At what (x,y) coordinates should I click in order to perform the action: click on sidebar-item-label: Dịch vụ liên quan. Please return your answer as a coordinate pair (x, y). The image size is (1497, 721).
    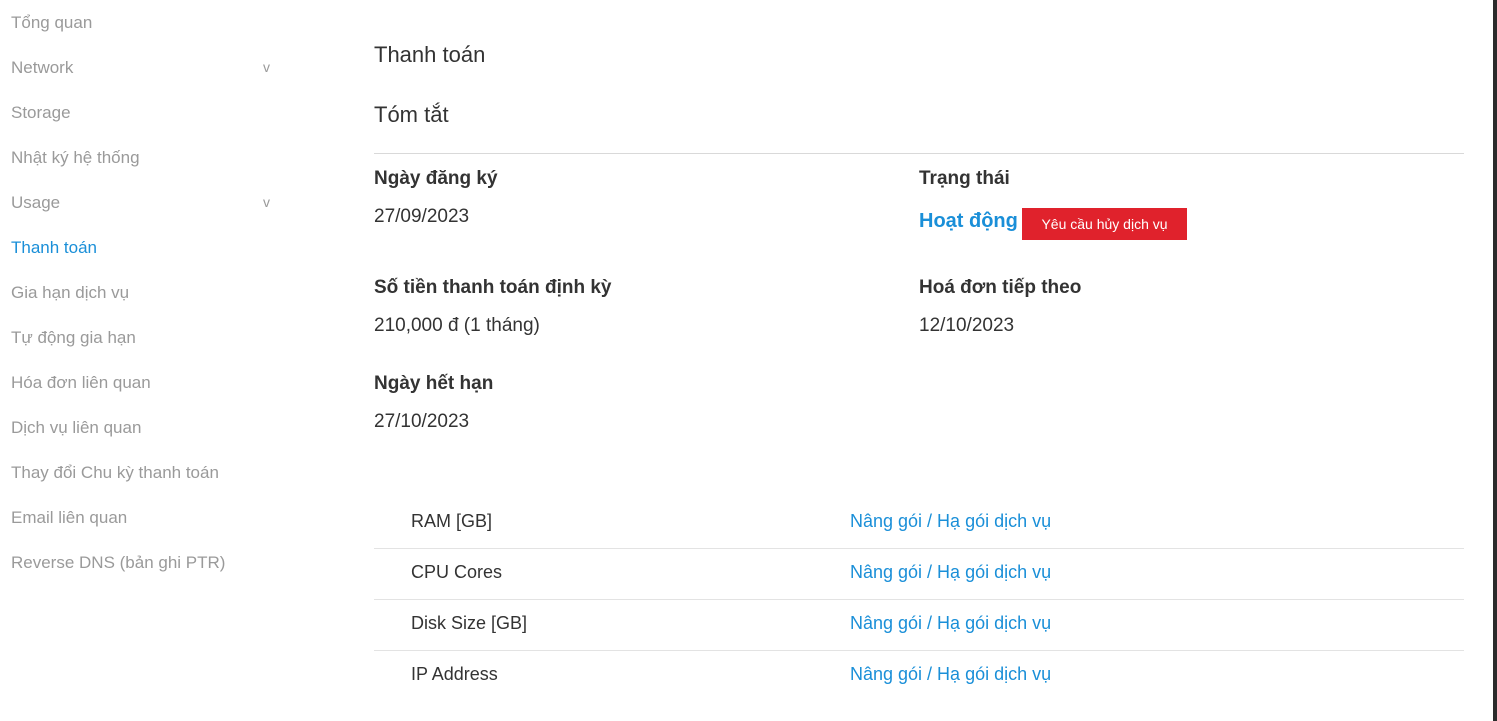
    Looking at the image, I should click on (76, 427).